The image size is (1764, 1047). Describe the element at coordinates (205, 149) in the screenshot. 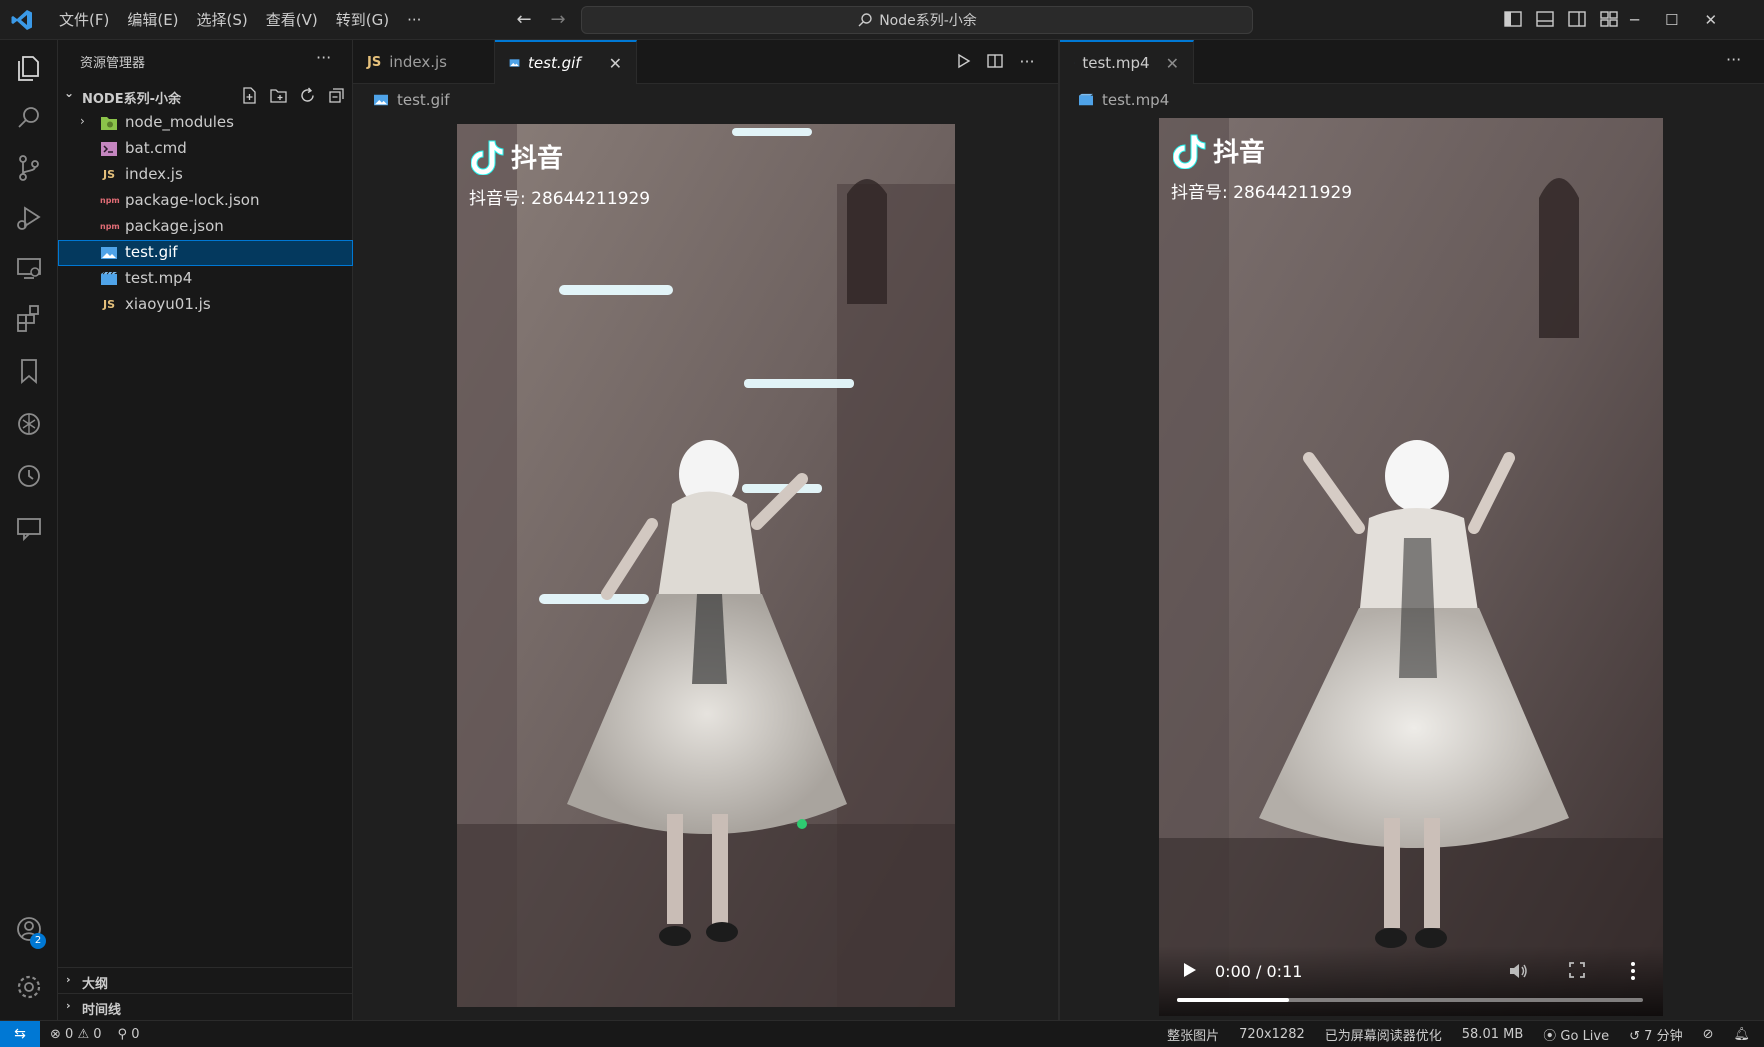

I see `tree-item-bat-cmd: bat.cmd` at that location.